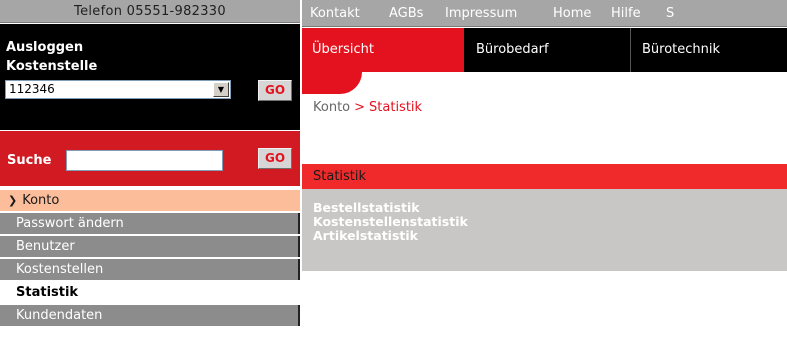 The image size is (787, 342). I want to click on sidebar-item-kostenstellen: Kostenstellen, so click(150, 269).